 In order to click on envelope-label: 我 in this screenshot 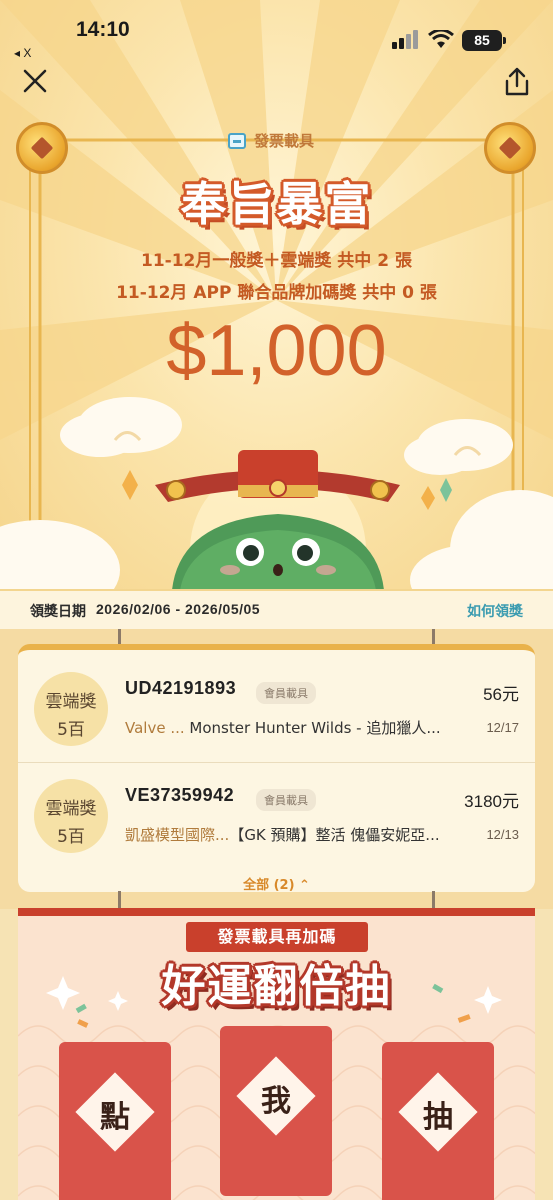, I will do `click(276, 1101)`.